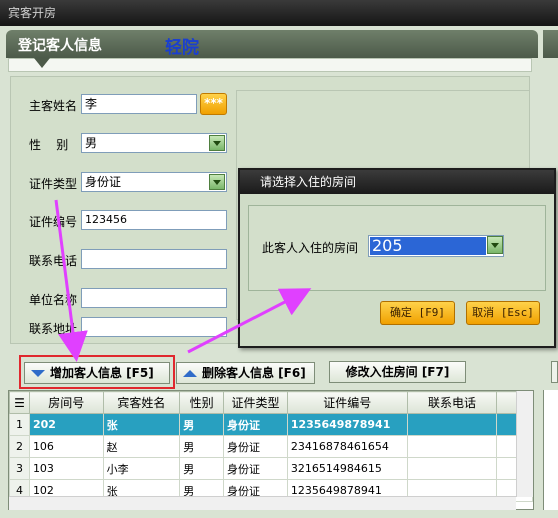 The width and height of the screenshot is (558, 518). I want to click on guest-name-field: 李, so click(139, 104).